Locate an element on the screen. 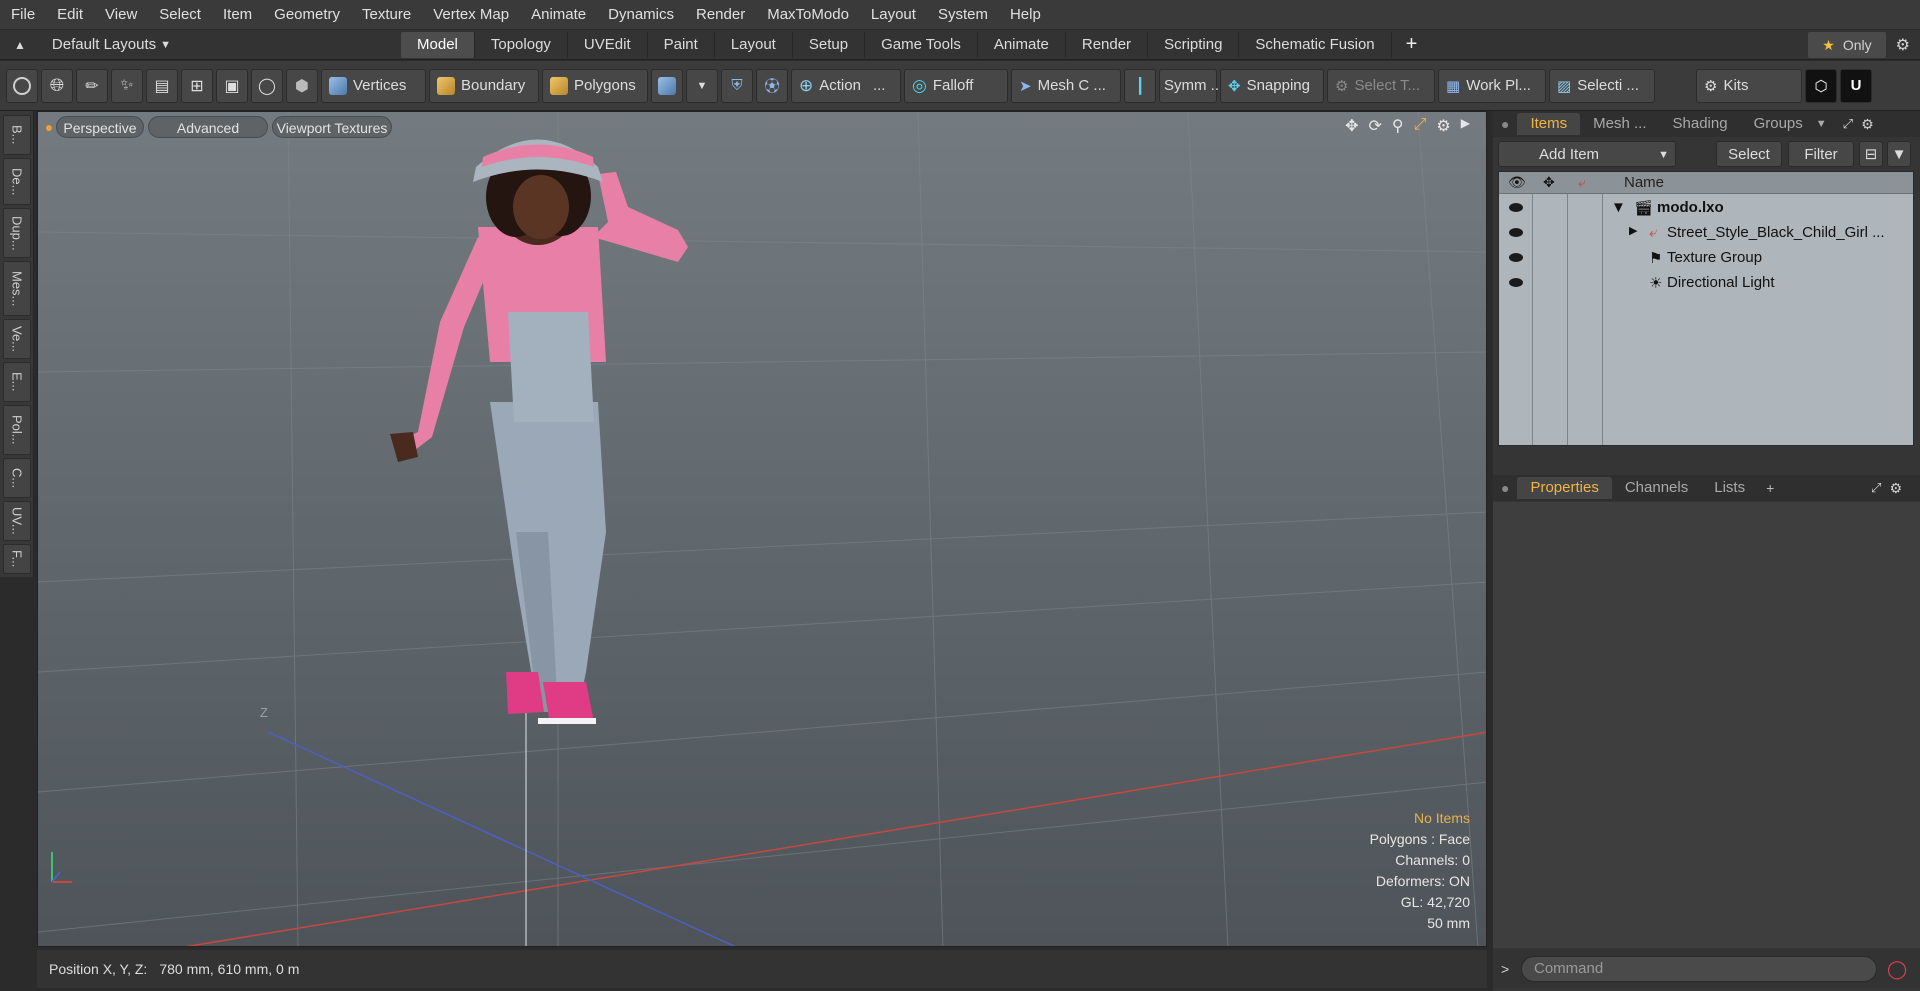 The width and height of the screenshot is (1920, 991). vertices-button: Vertices is located at coordinates (373, 85).